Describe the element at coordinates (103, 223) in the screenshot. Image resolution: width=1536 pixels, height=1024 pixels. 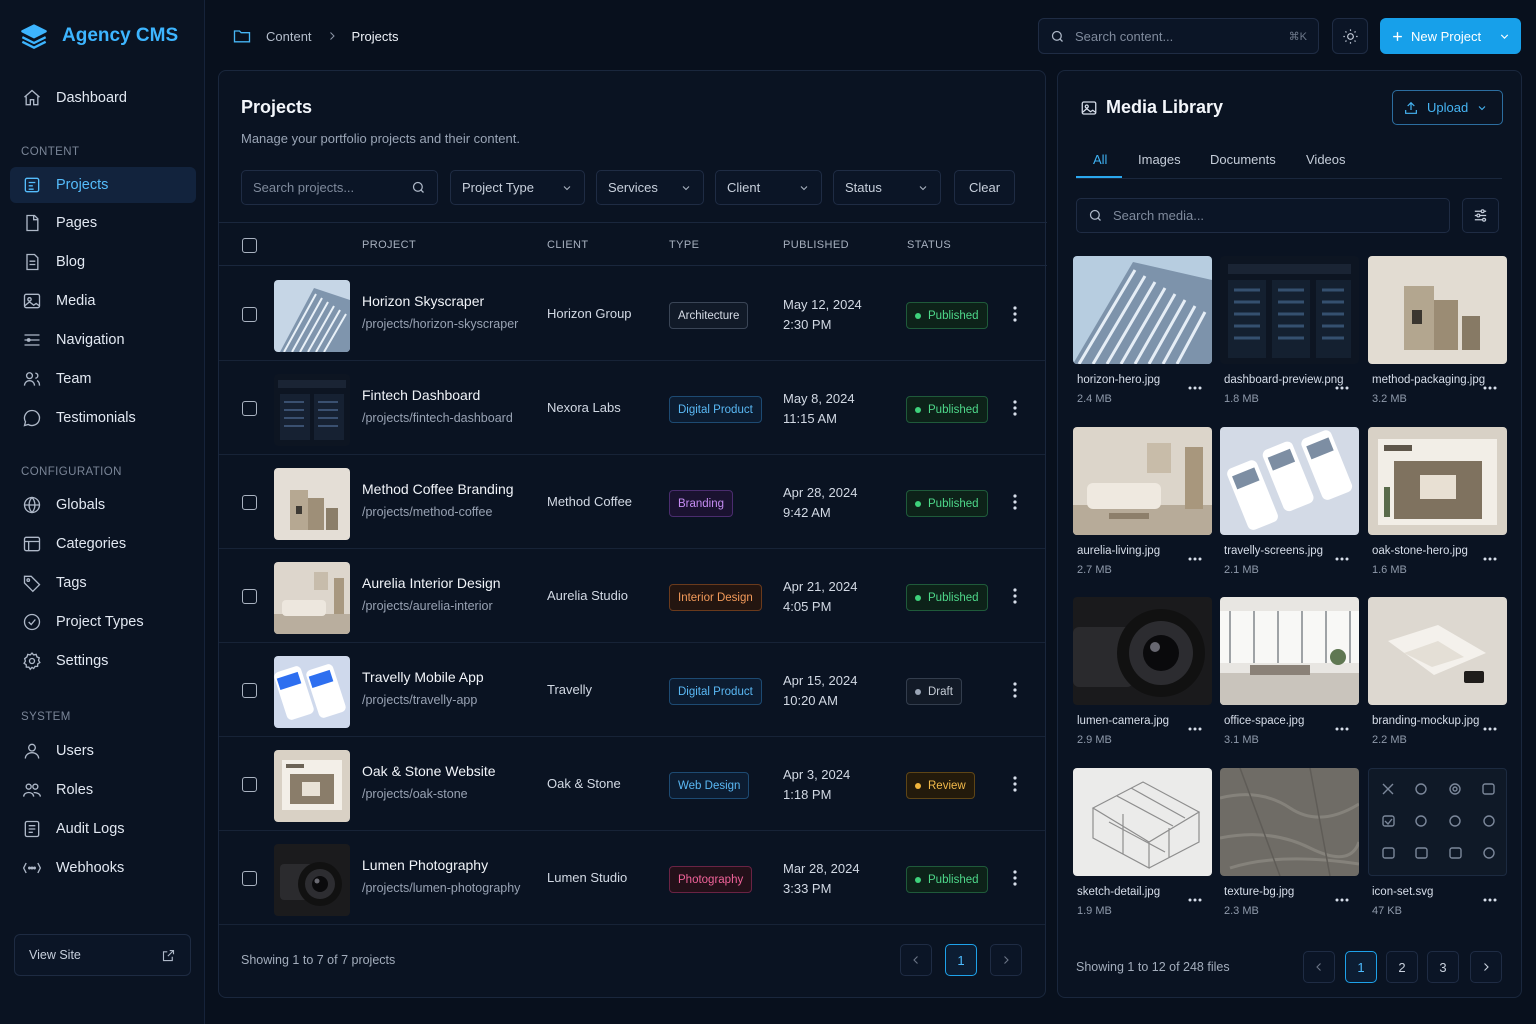
I see `sidebar-item-pages: Pages` at that location.